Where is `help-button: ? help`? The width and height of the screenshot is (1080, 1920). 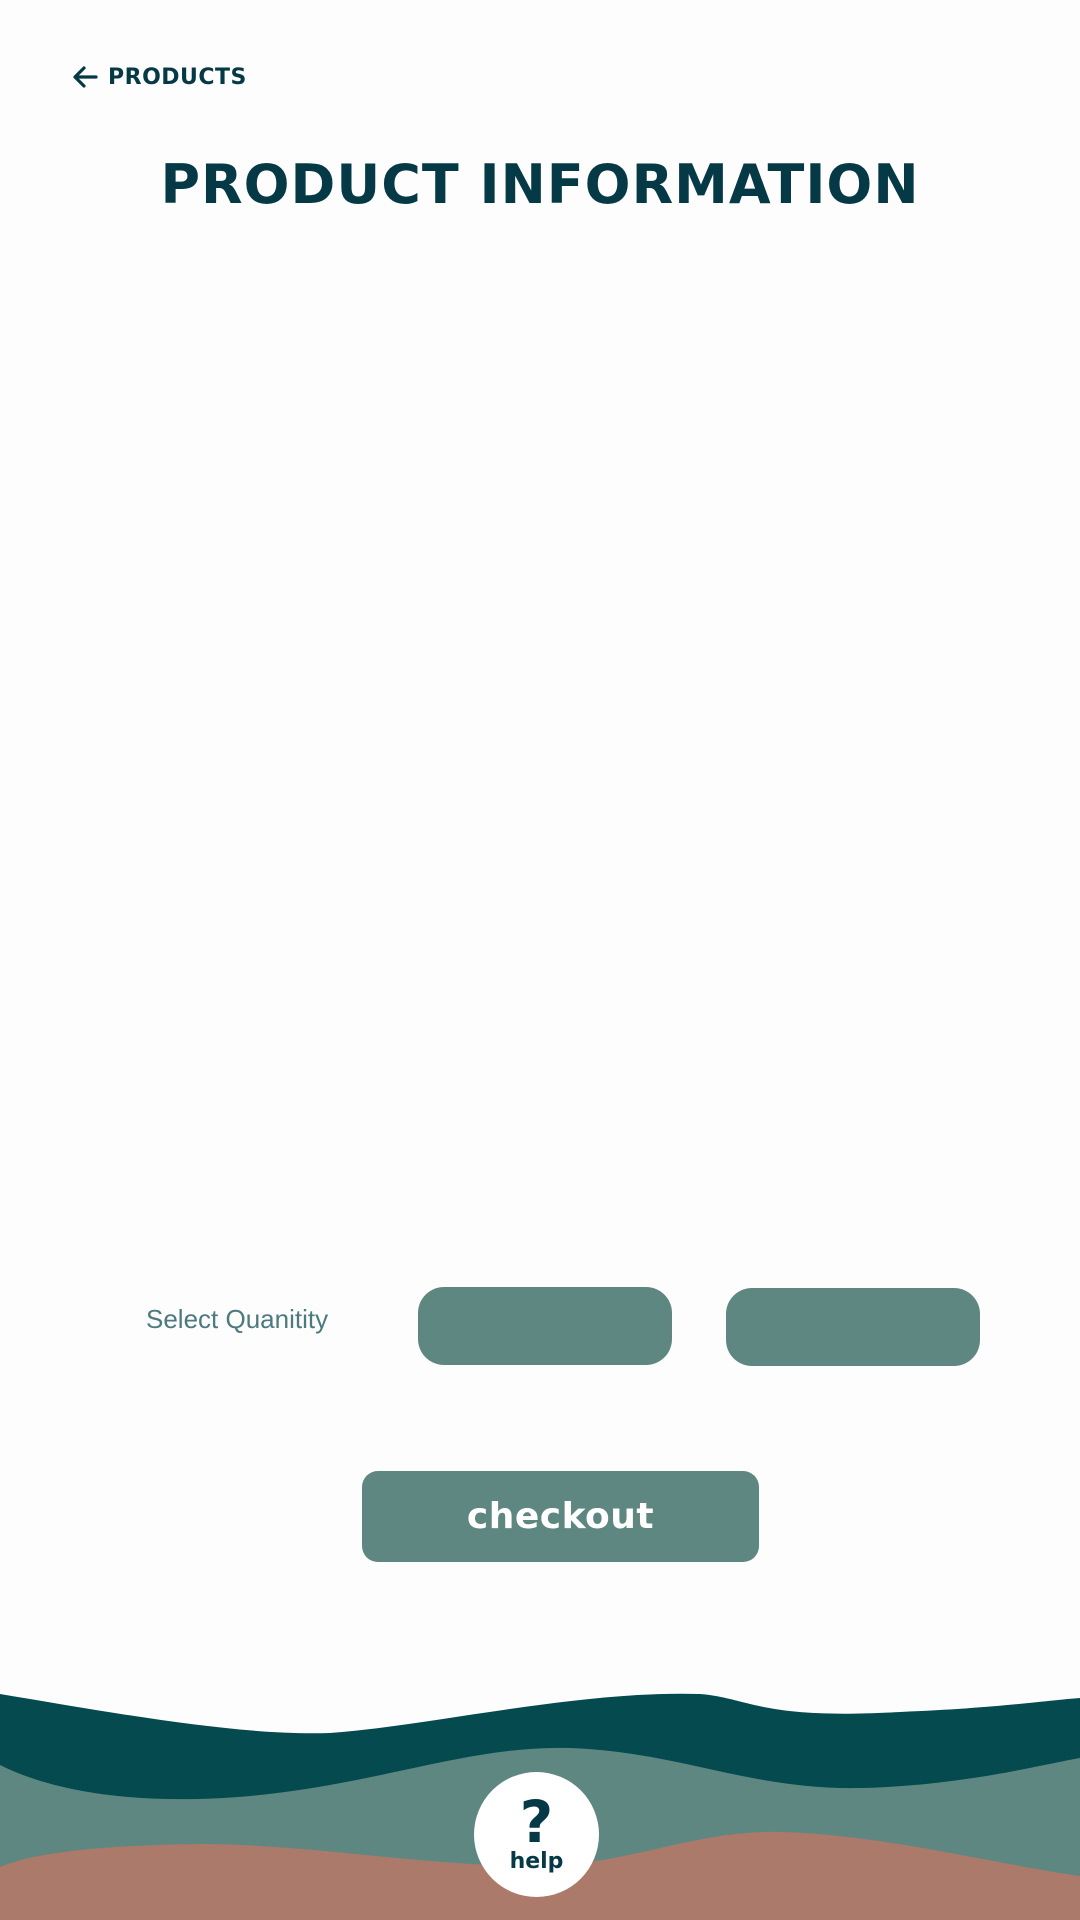 help-button: ? help is located at coordinates (536, 1834).